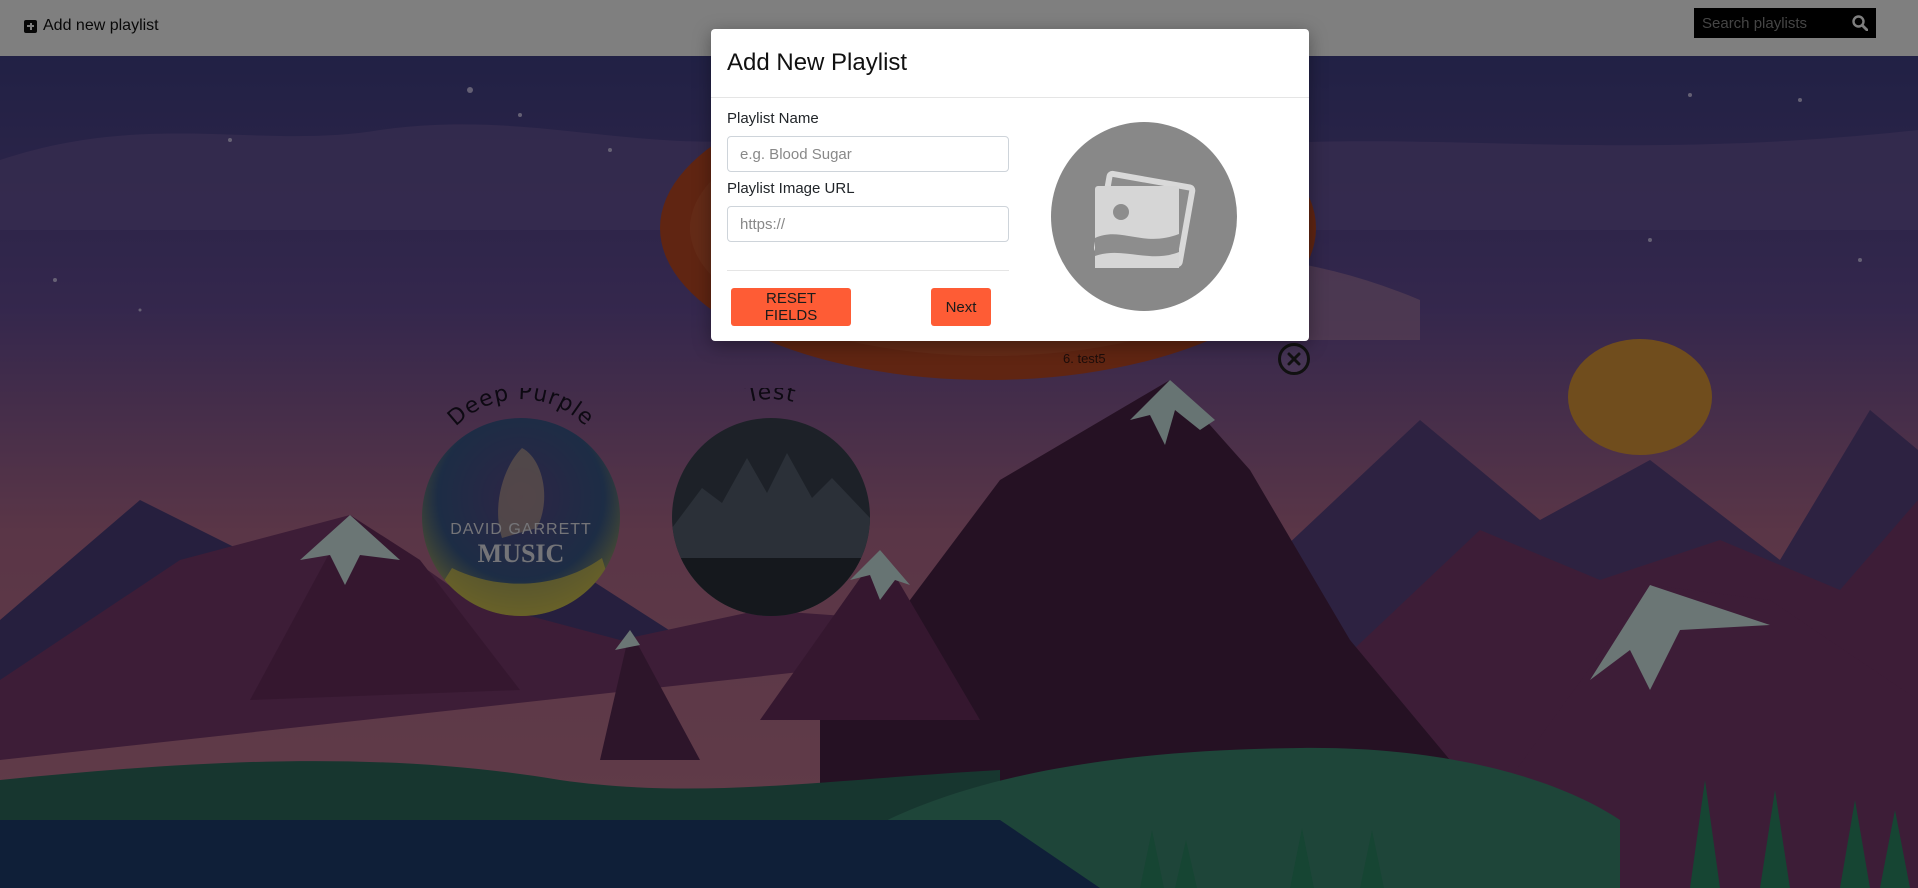 The image size is (1918, 888). Describe the element at coordinates (868, 154) in the screenshot. I see `playlist-name-input` at that location.